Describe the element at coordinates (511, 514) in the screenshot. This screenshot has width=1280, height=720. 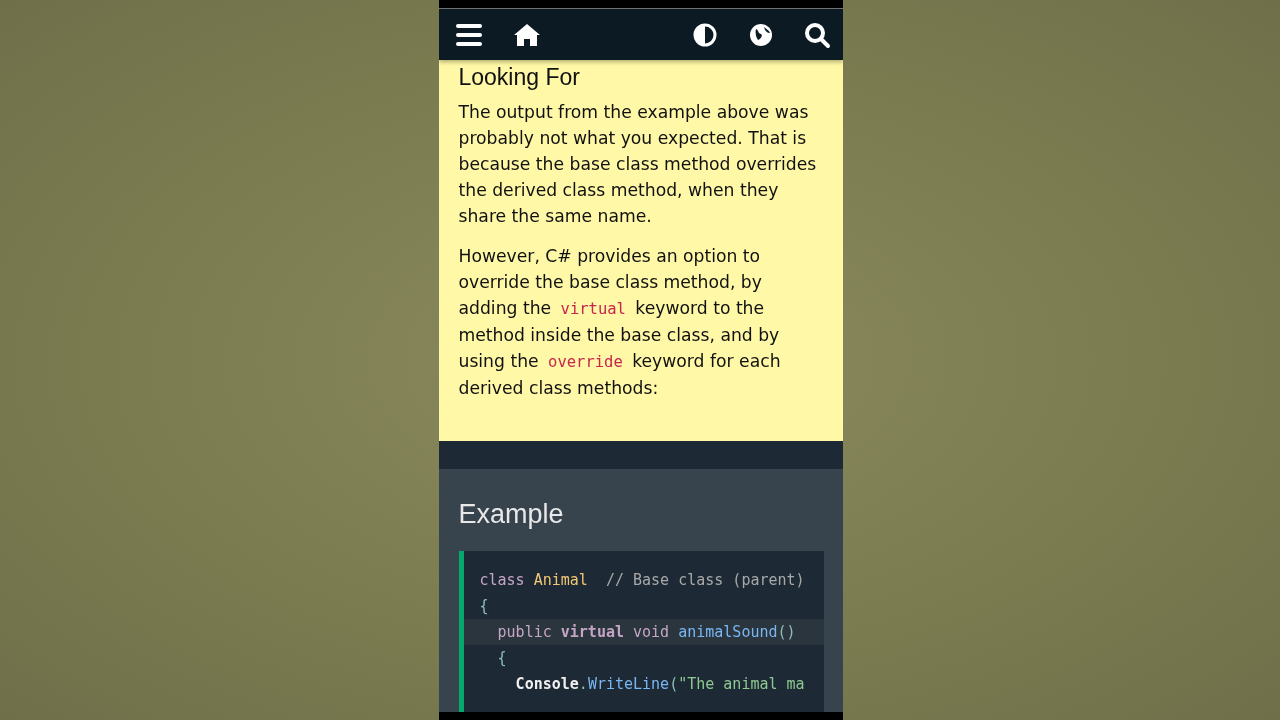
I see `example-heading: Example` at that location.